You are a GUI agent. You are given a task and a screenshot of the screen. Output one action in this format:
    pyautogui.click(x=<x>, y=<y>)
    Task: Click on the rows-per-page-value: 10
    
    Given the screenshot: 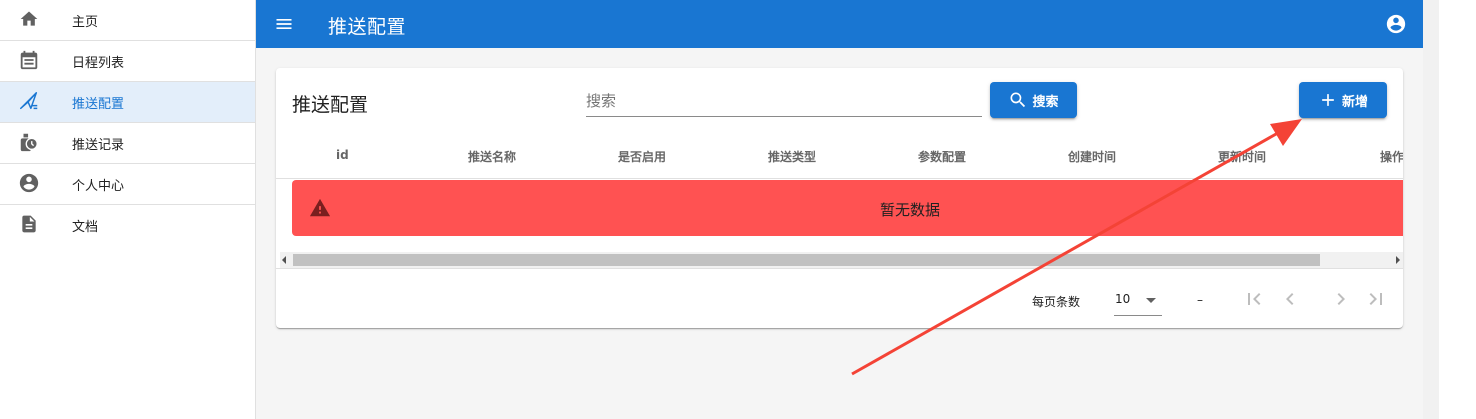 What is the action you would take?
    pyautogui.click(x=1123, y=299)
    